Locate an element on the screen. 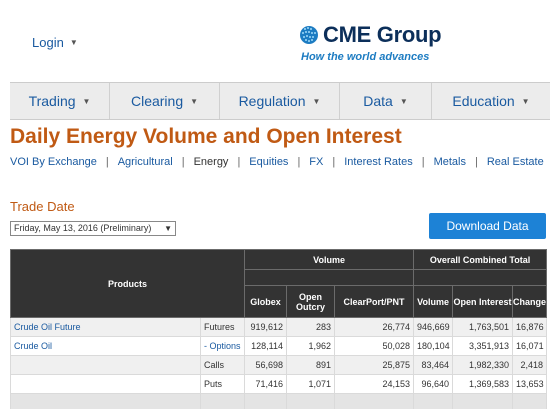  link-metals: Metals is located at coordinates (450, 162).